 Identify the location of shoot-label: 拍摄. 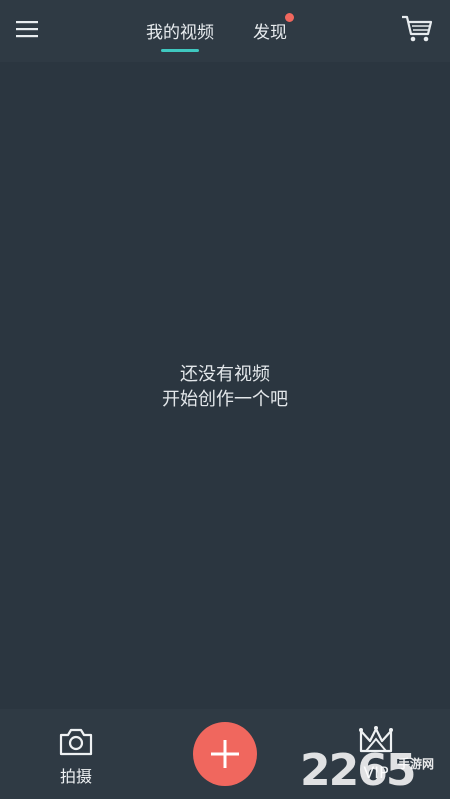
(75, 776).